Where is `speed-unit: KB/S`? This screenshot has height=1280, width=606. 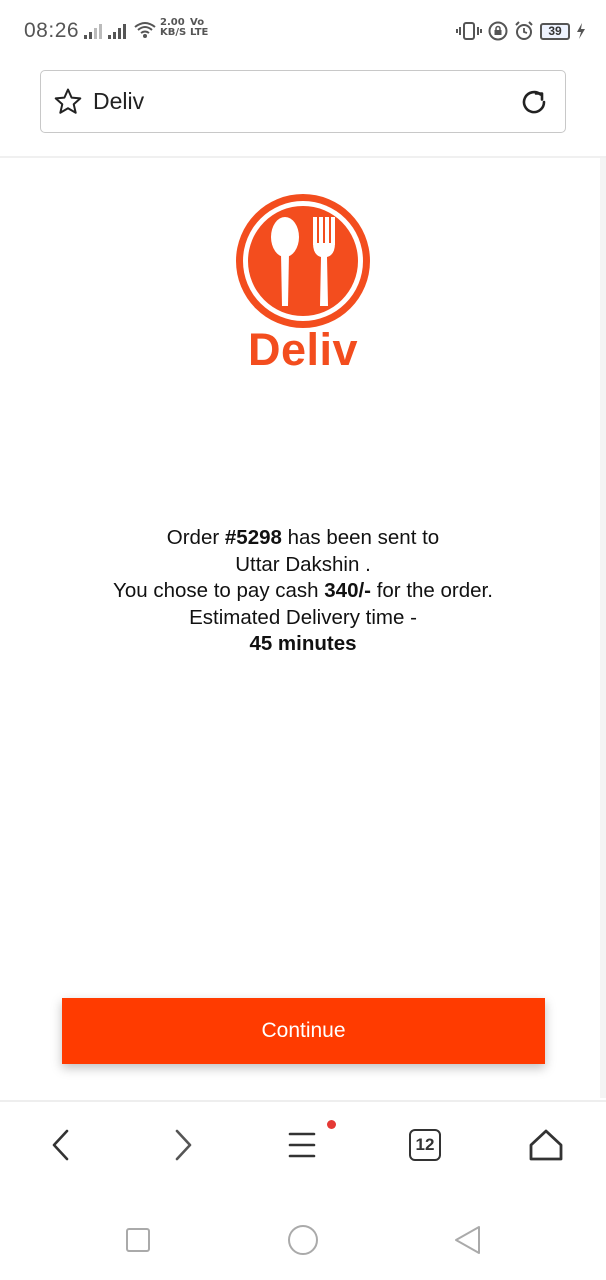
speed-unit: KB/S is located at coordinates (173, 32).